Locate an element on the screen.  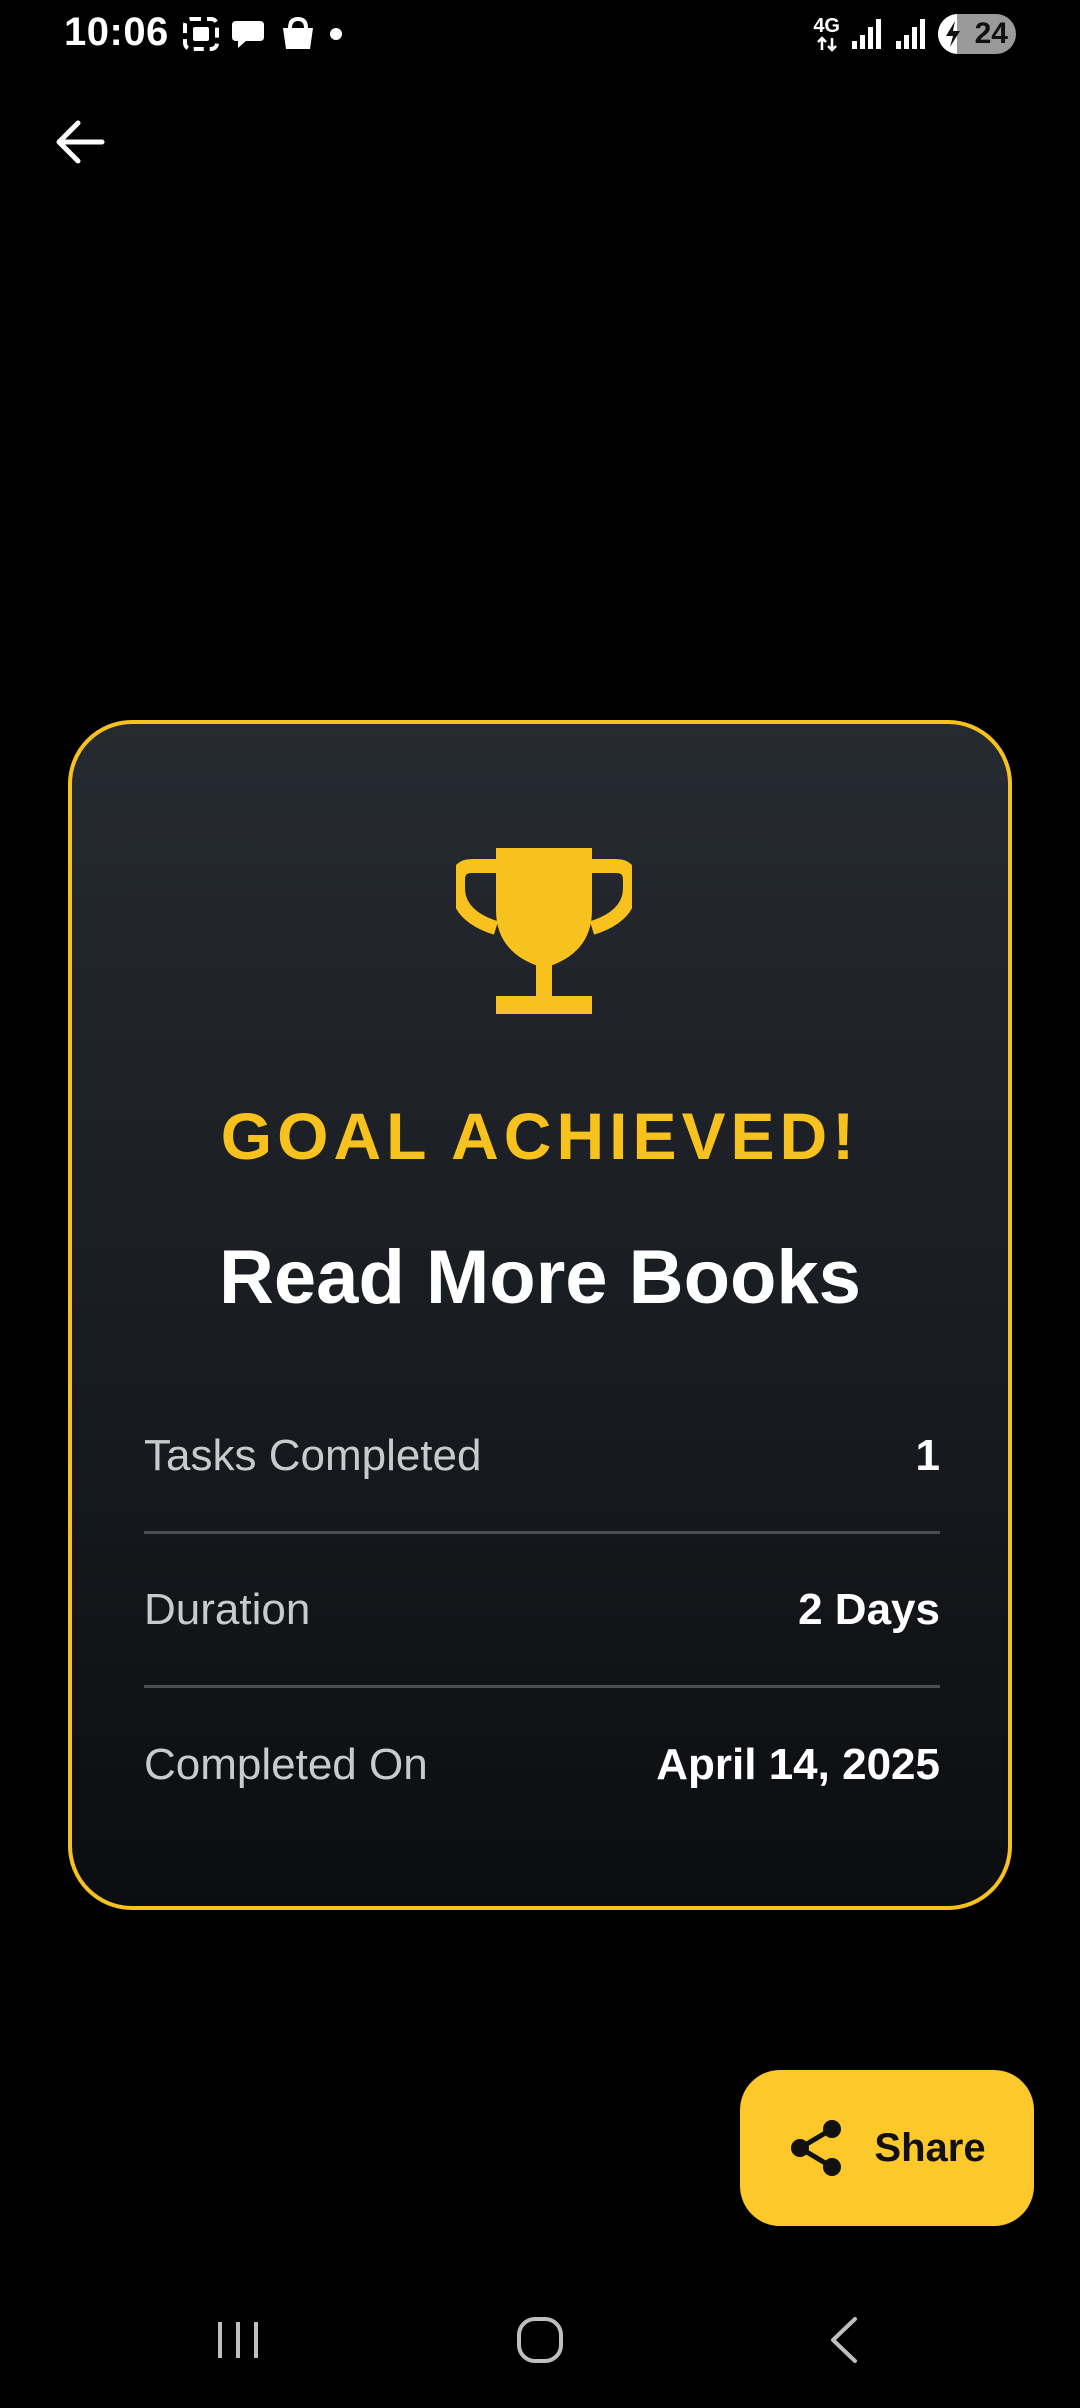
stat-label: Tasks Completed is located at coordinates (313, 1455).